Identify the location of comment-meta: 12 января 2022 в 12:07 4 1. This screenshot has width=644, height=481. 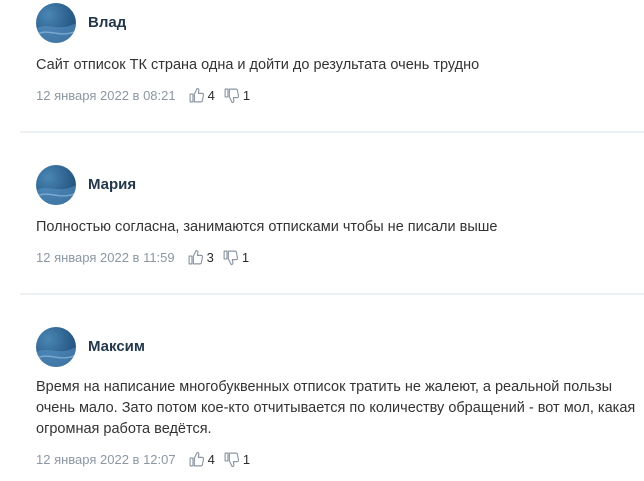
(147, 459).